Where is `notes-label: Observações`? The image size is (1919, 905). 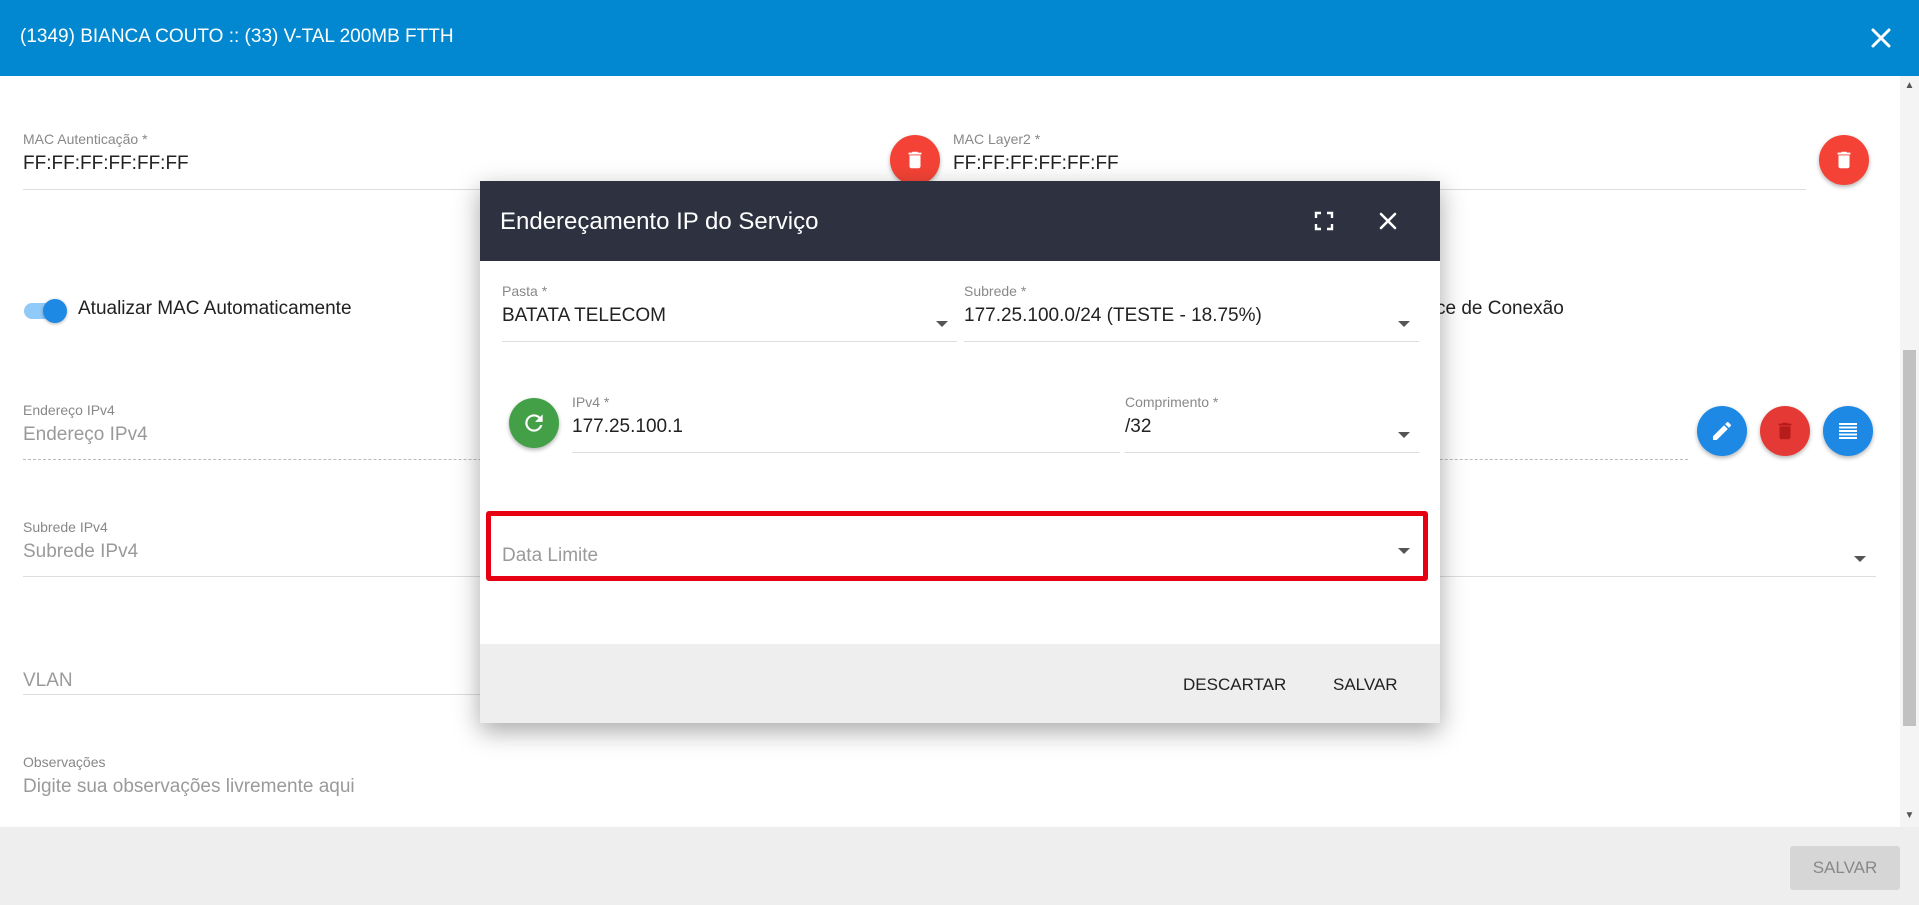
notes-label: Observações is located at coordinates (64, 762).